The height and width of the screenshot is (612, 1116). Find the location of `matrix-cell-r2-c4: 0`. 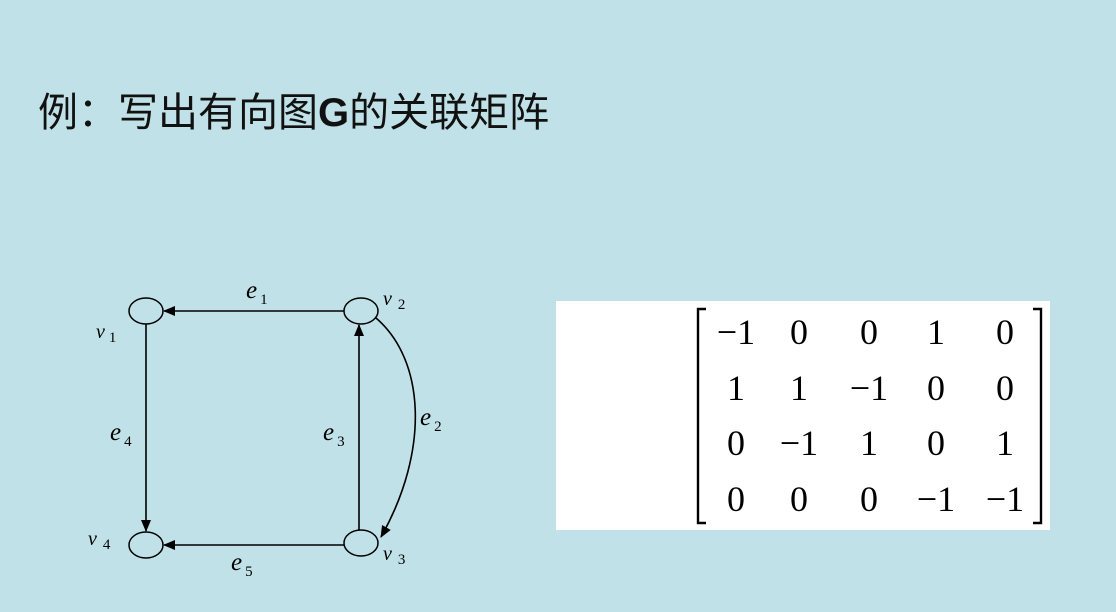

matrix-cell-r2-c4: 0 is located at coordinates (936, 388).